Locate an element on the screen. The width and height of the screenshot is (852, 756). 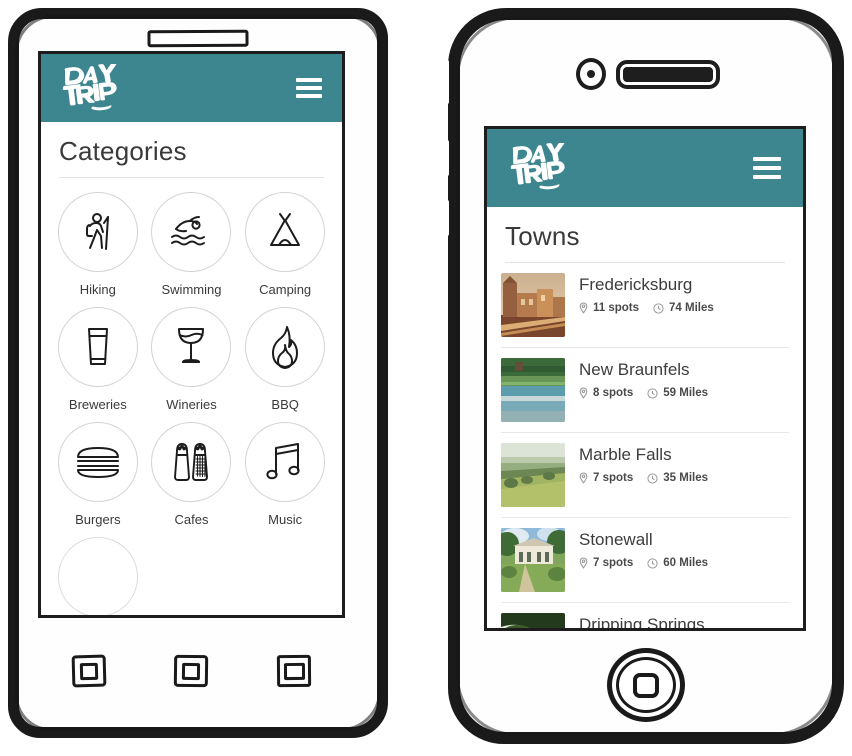
category-item-burgers: Burgers is located at coordinates (98, 474).